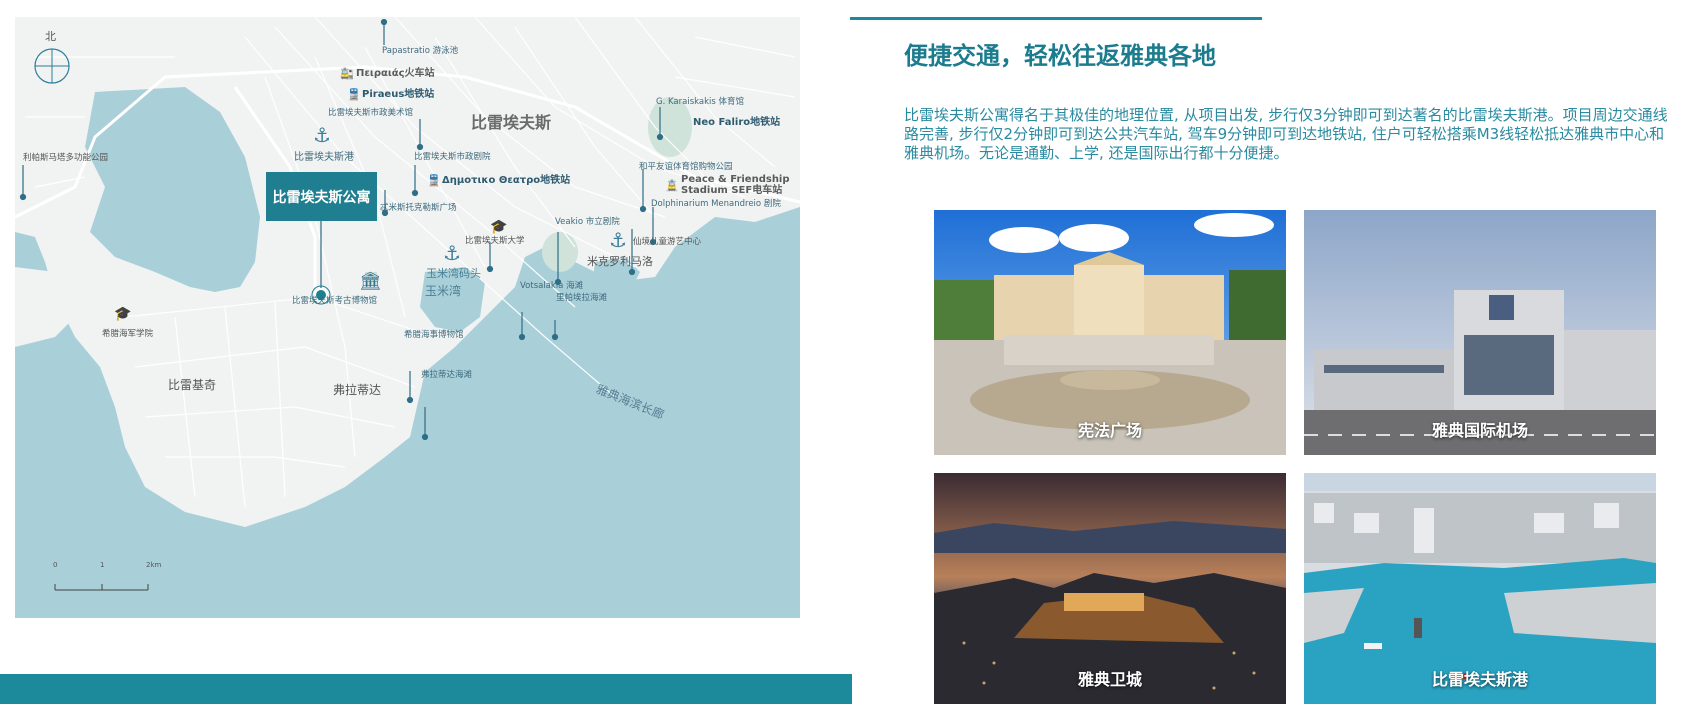 This screenshot has height=704, width=1702. I want to click on label-archaeo-museum: 比雷埃夫斯考古博物馆, so click(335, 301).